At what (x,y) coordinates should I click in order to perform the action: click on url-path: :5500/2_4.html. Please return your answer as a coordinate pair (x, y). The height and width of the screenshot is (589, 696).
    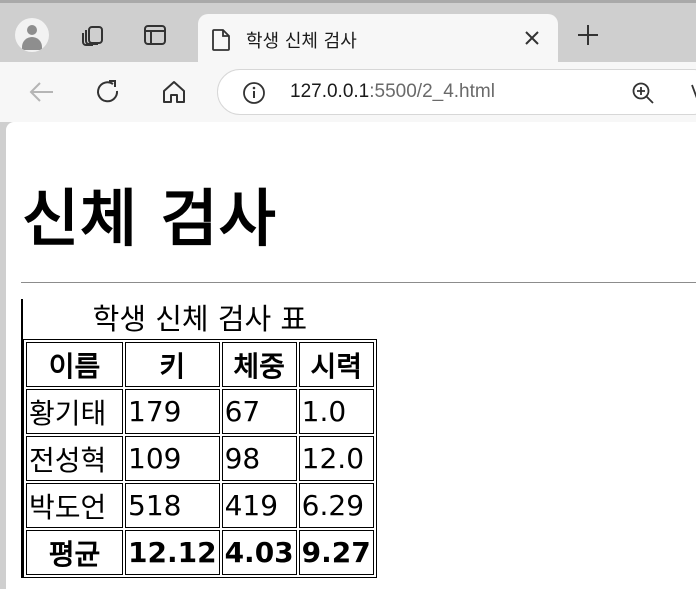
    Looking at the image, I should click on (432, 91).